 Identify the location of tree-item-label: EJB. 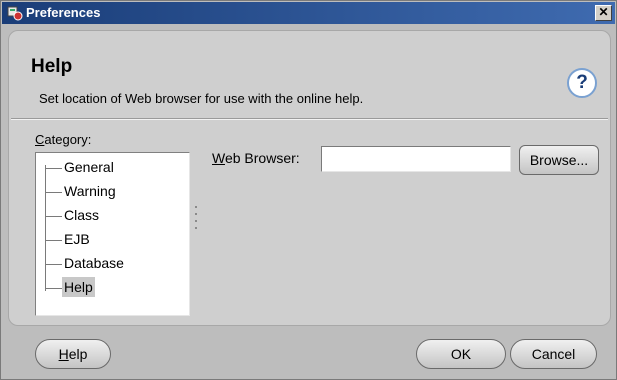
(77, 239).